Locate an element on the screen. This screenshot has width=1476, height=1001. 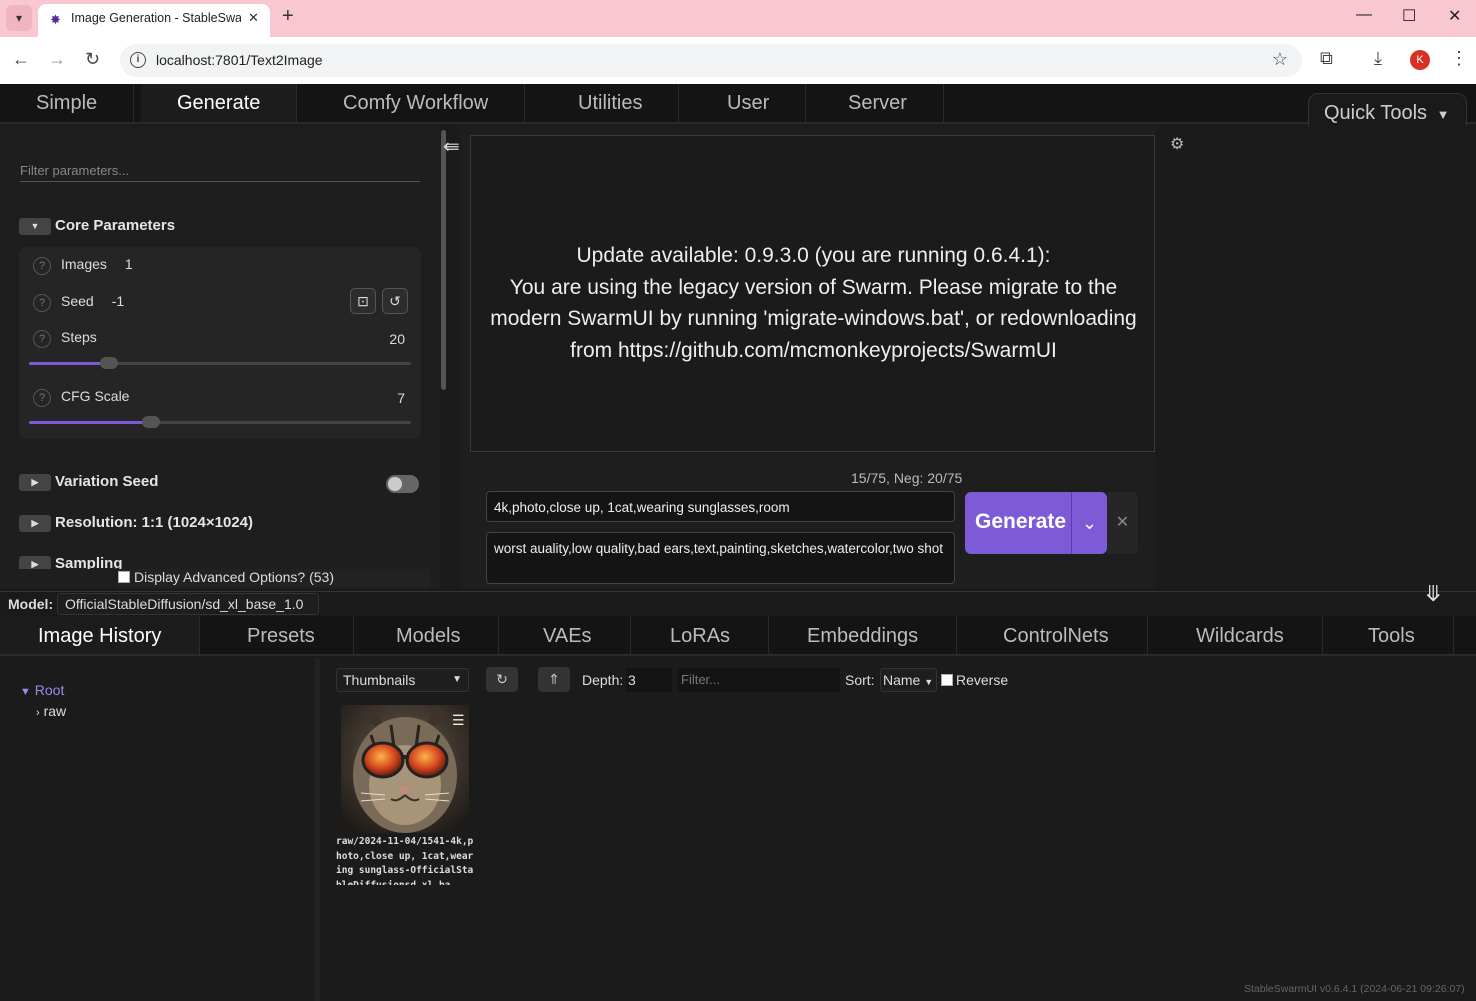
cfg-slider-handle is located at coordinates (151, 422).